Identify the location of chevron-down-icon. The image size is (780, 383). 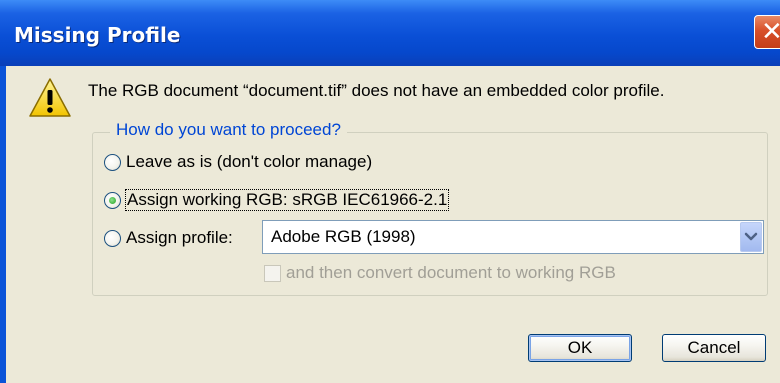
(751, 236).